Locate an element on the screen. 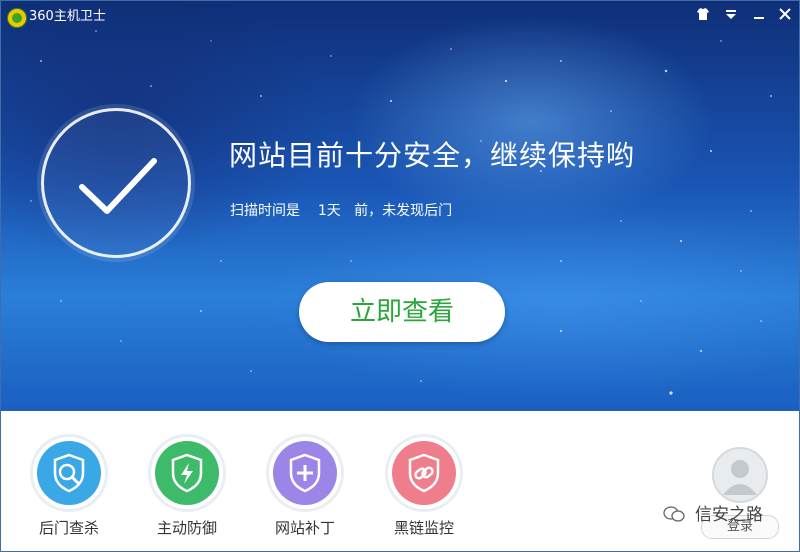 The height and width of the screenshot is (552, 800). plus-shield-icon is located at coordinates (305, 473).